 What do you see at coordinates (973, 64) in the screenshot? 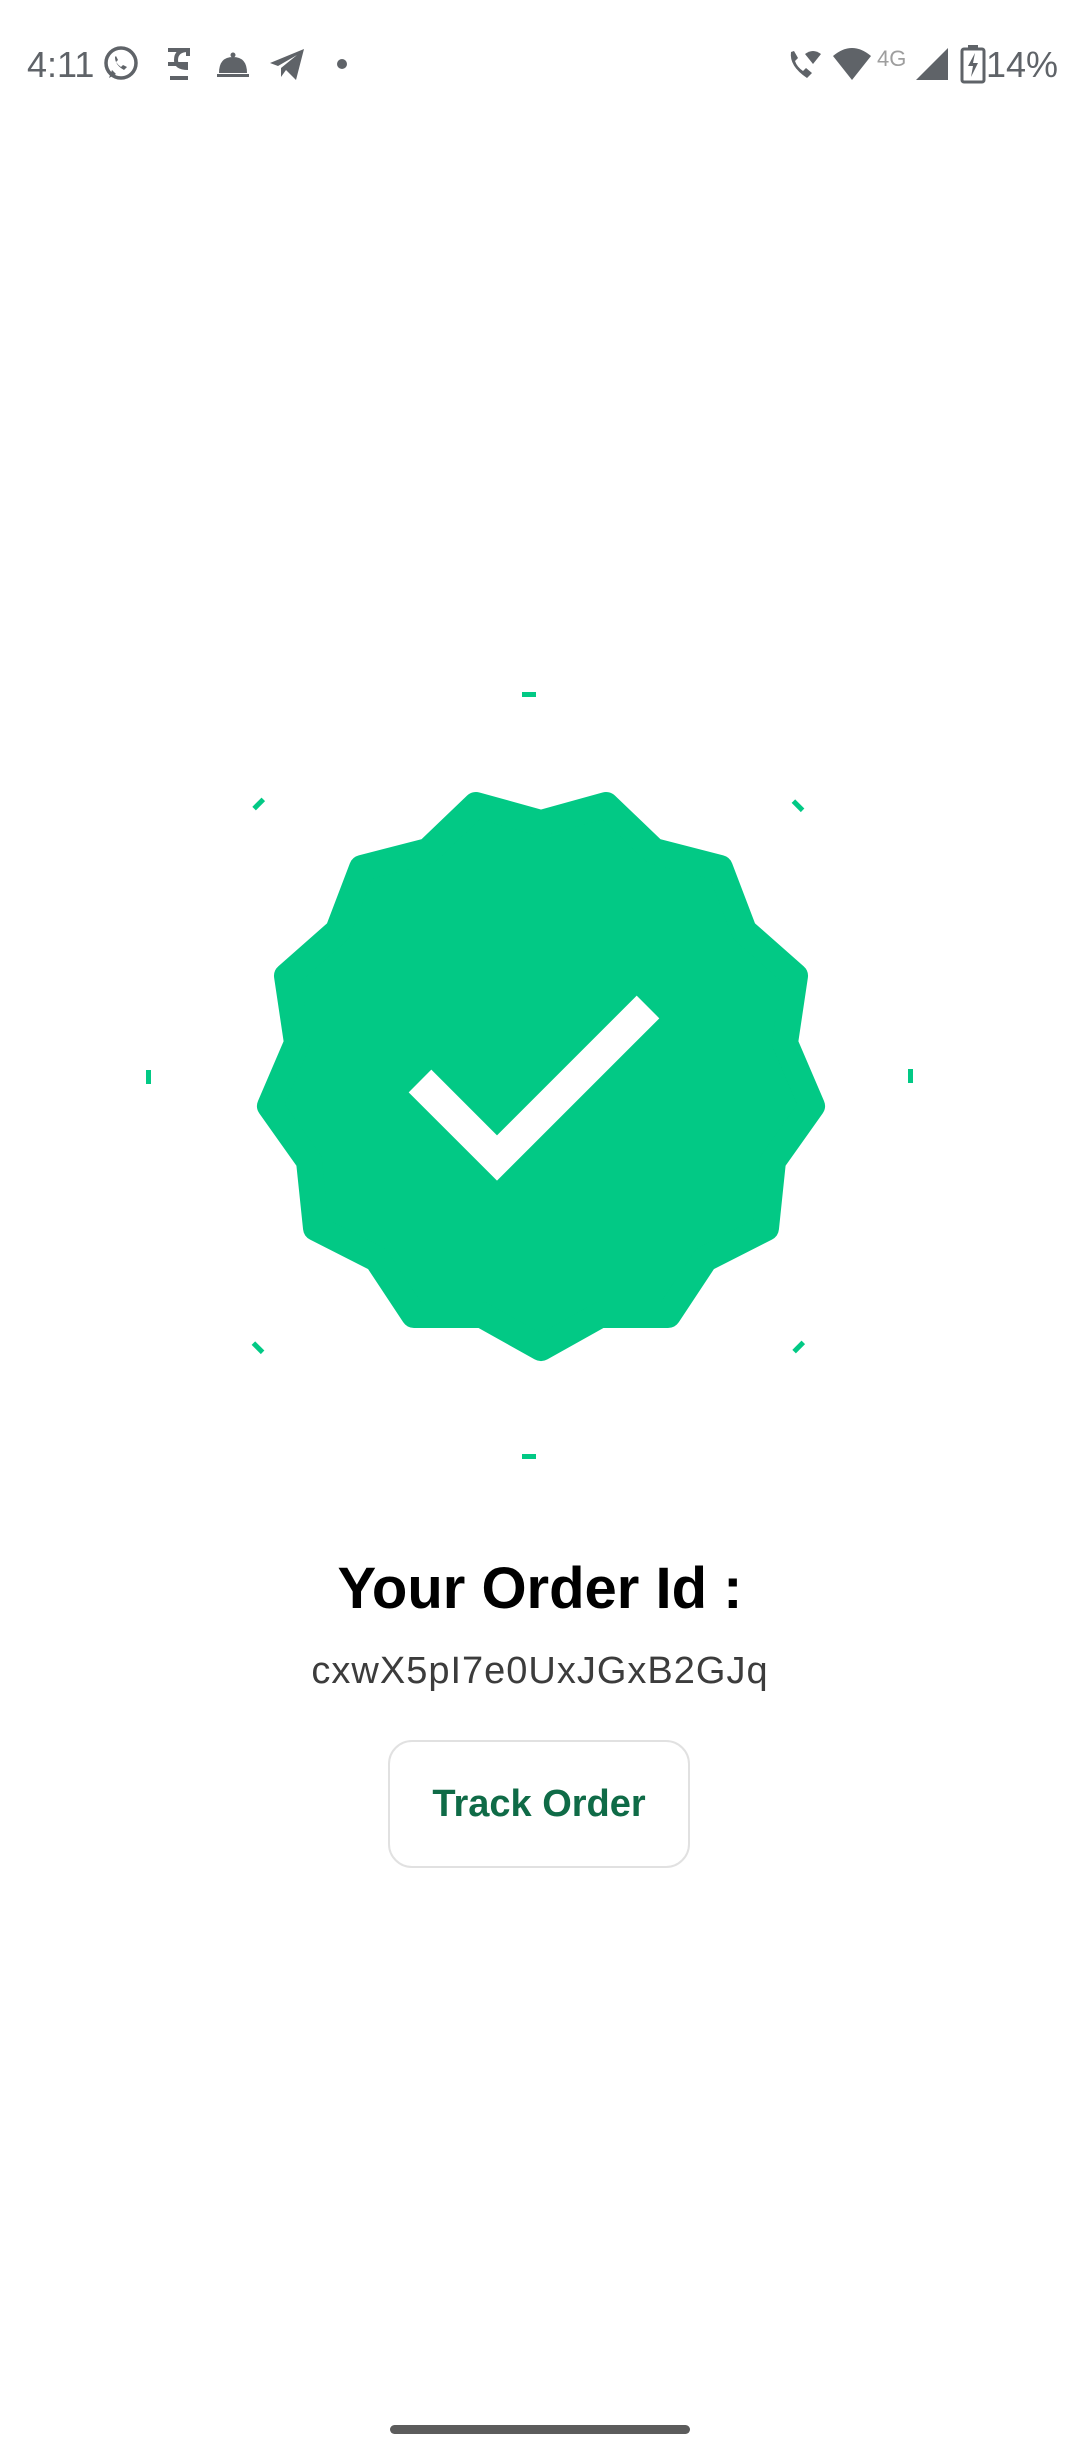
I see `battery-charging-icon` at bounding box center [973, 64].